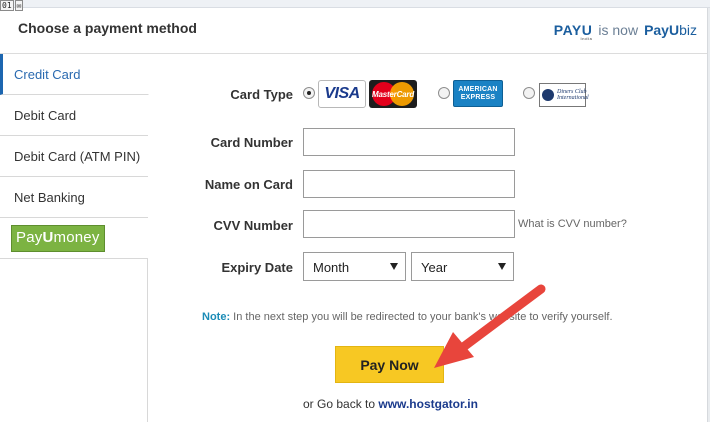  I want to click on visa-logo: VISA, so click(342, 94).